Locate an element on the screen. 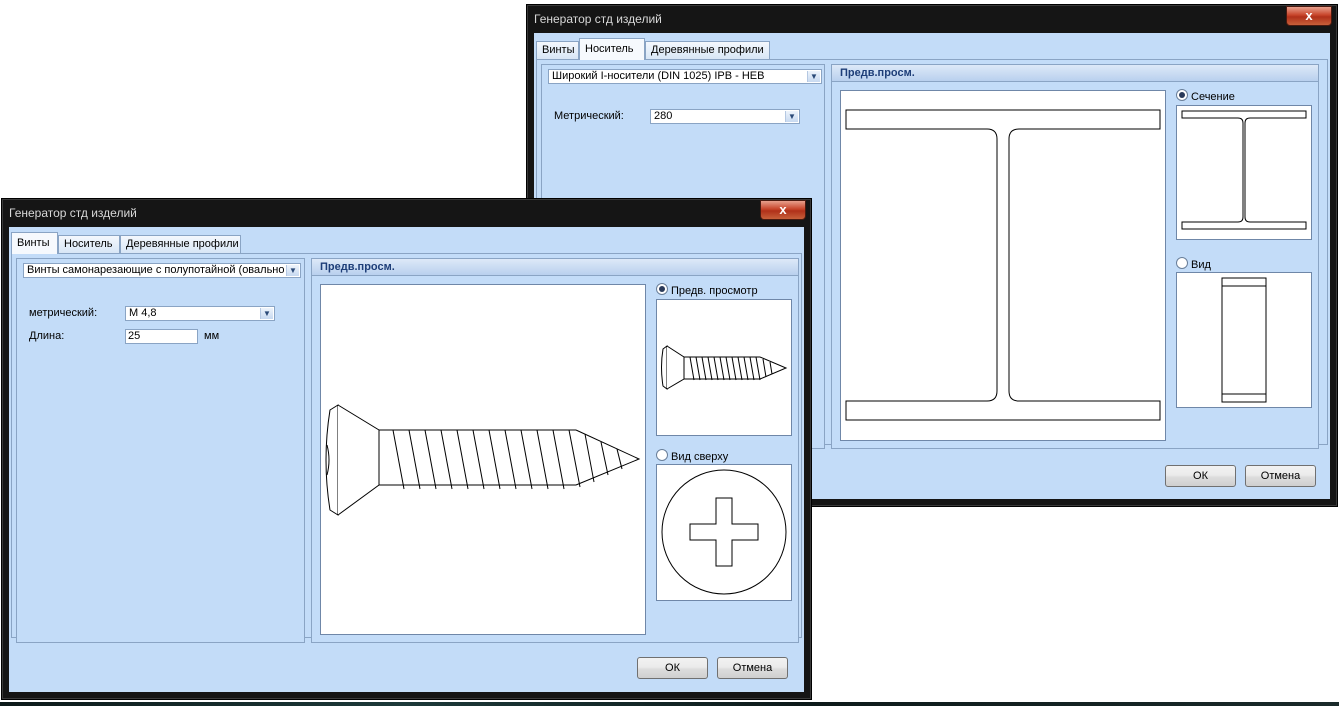 This screenshot has width=1339, height=706. view-thumbnail is located at coordinates (1244, 340).